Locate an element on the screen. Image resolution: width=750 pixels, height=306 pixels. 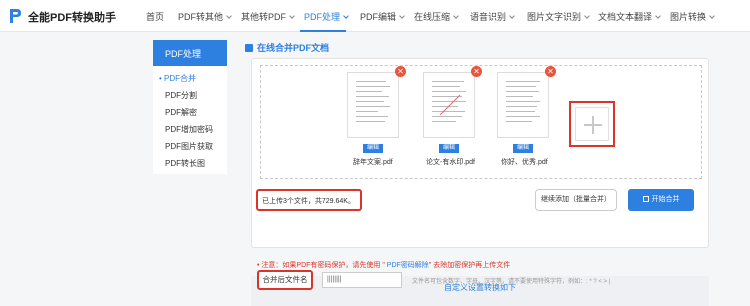
nav-speech: 语音识别 is located at coordinates (492, 16).